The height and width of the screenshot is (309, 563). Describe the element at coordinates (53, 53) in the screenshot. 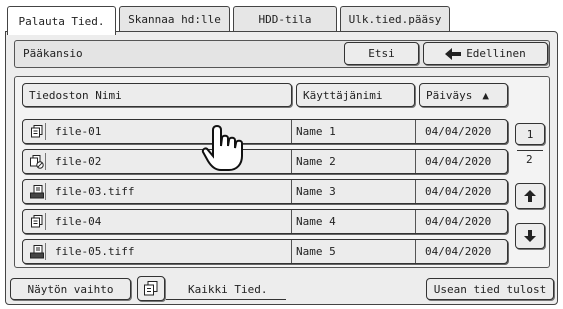

I see `folder-path: Pääkansio` at that location.